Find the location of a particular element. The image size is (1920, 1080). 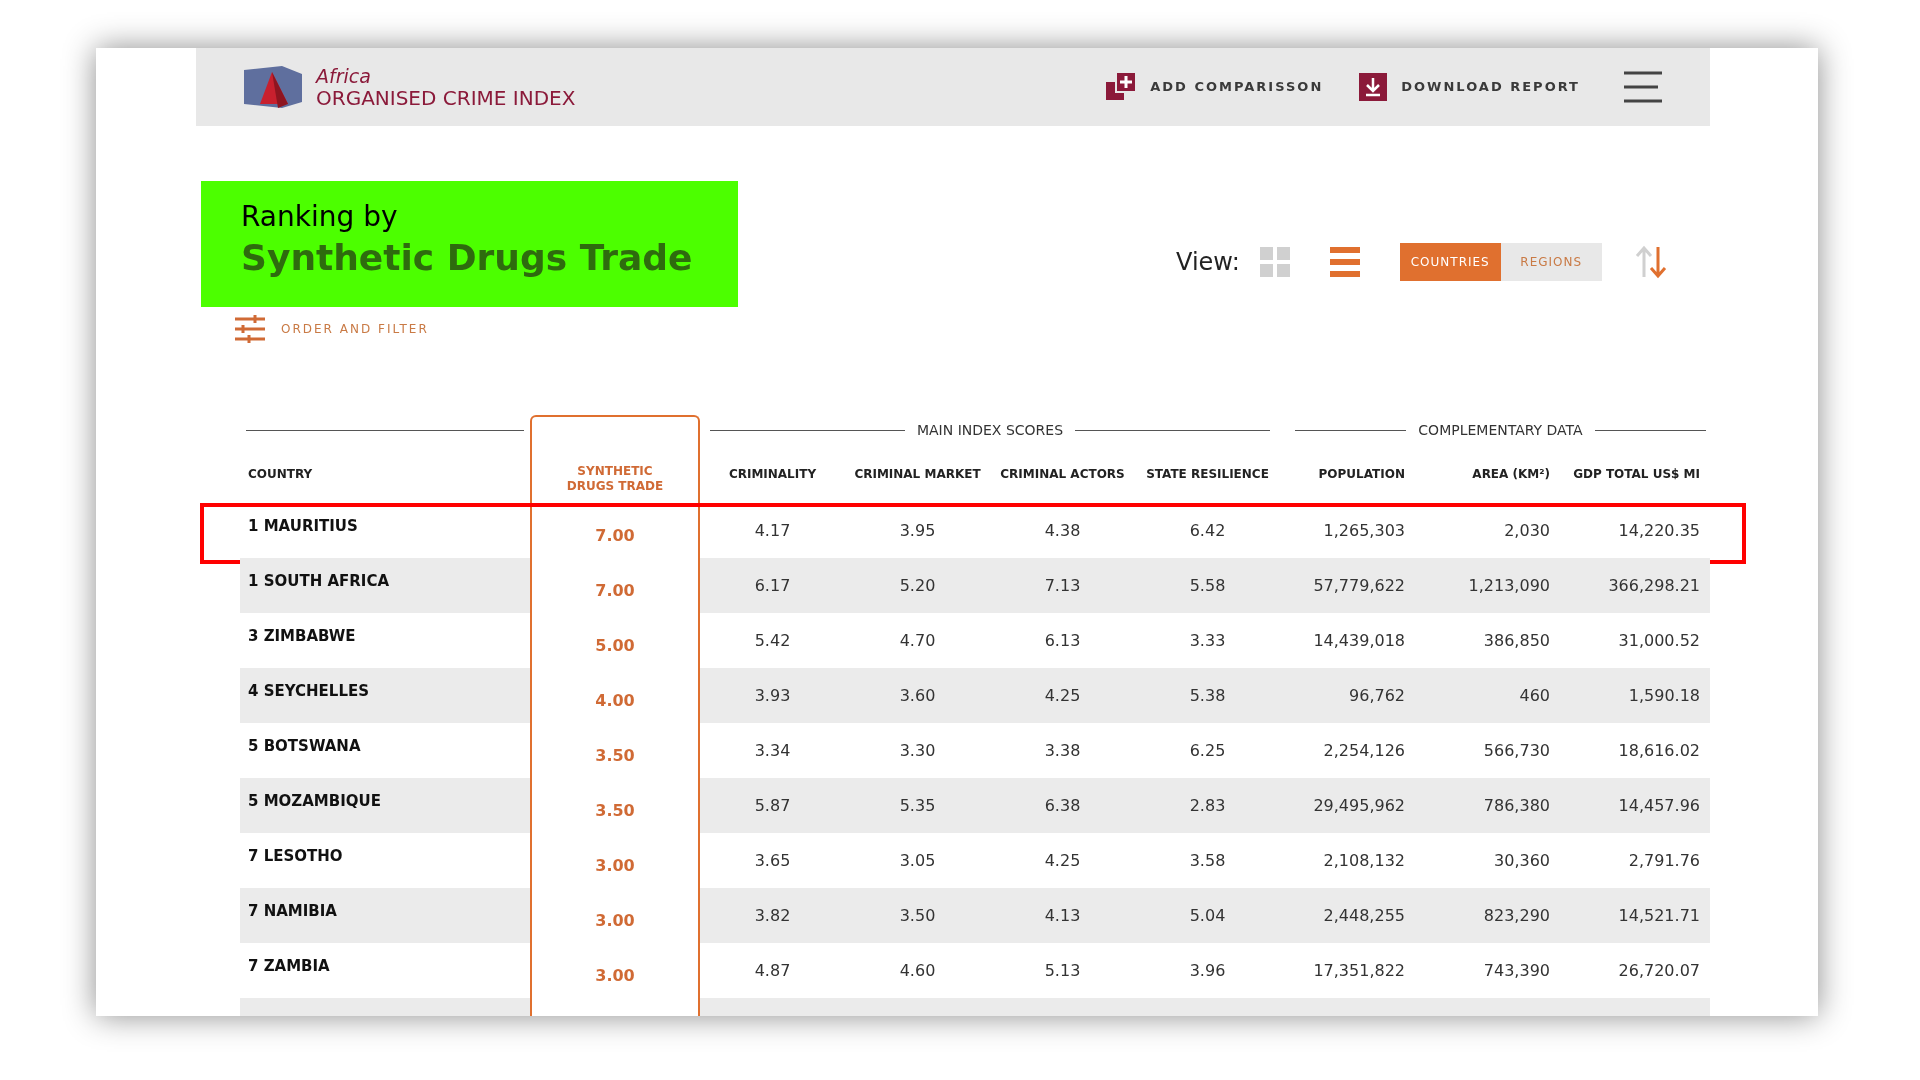

table-cell-text: 460 is located at coordinates (1534, 695).